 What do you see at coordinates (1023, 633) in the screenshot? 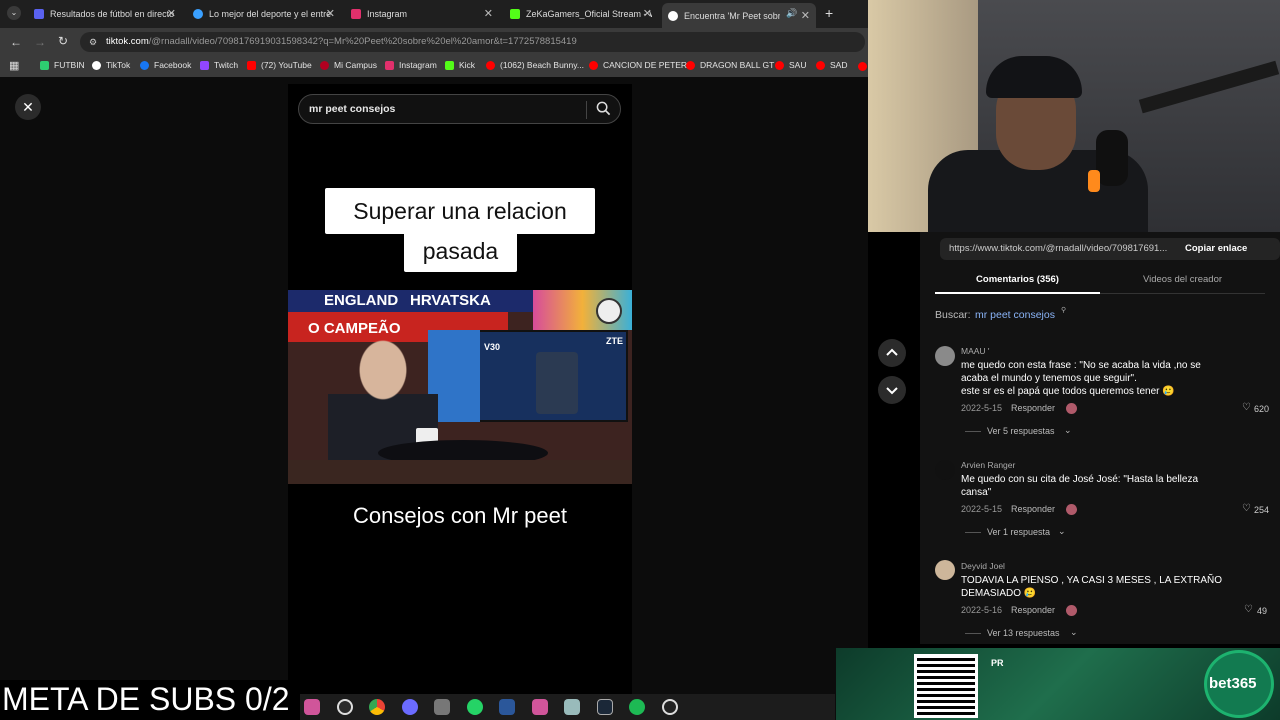
I see `view-replies-button: Ver 13 respuestas` at bounding box center [1023, 633].